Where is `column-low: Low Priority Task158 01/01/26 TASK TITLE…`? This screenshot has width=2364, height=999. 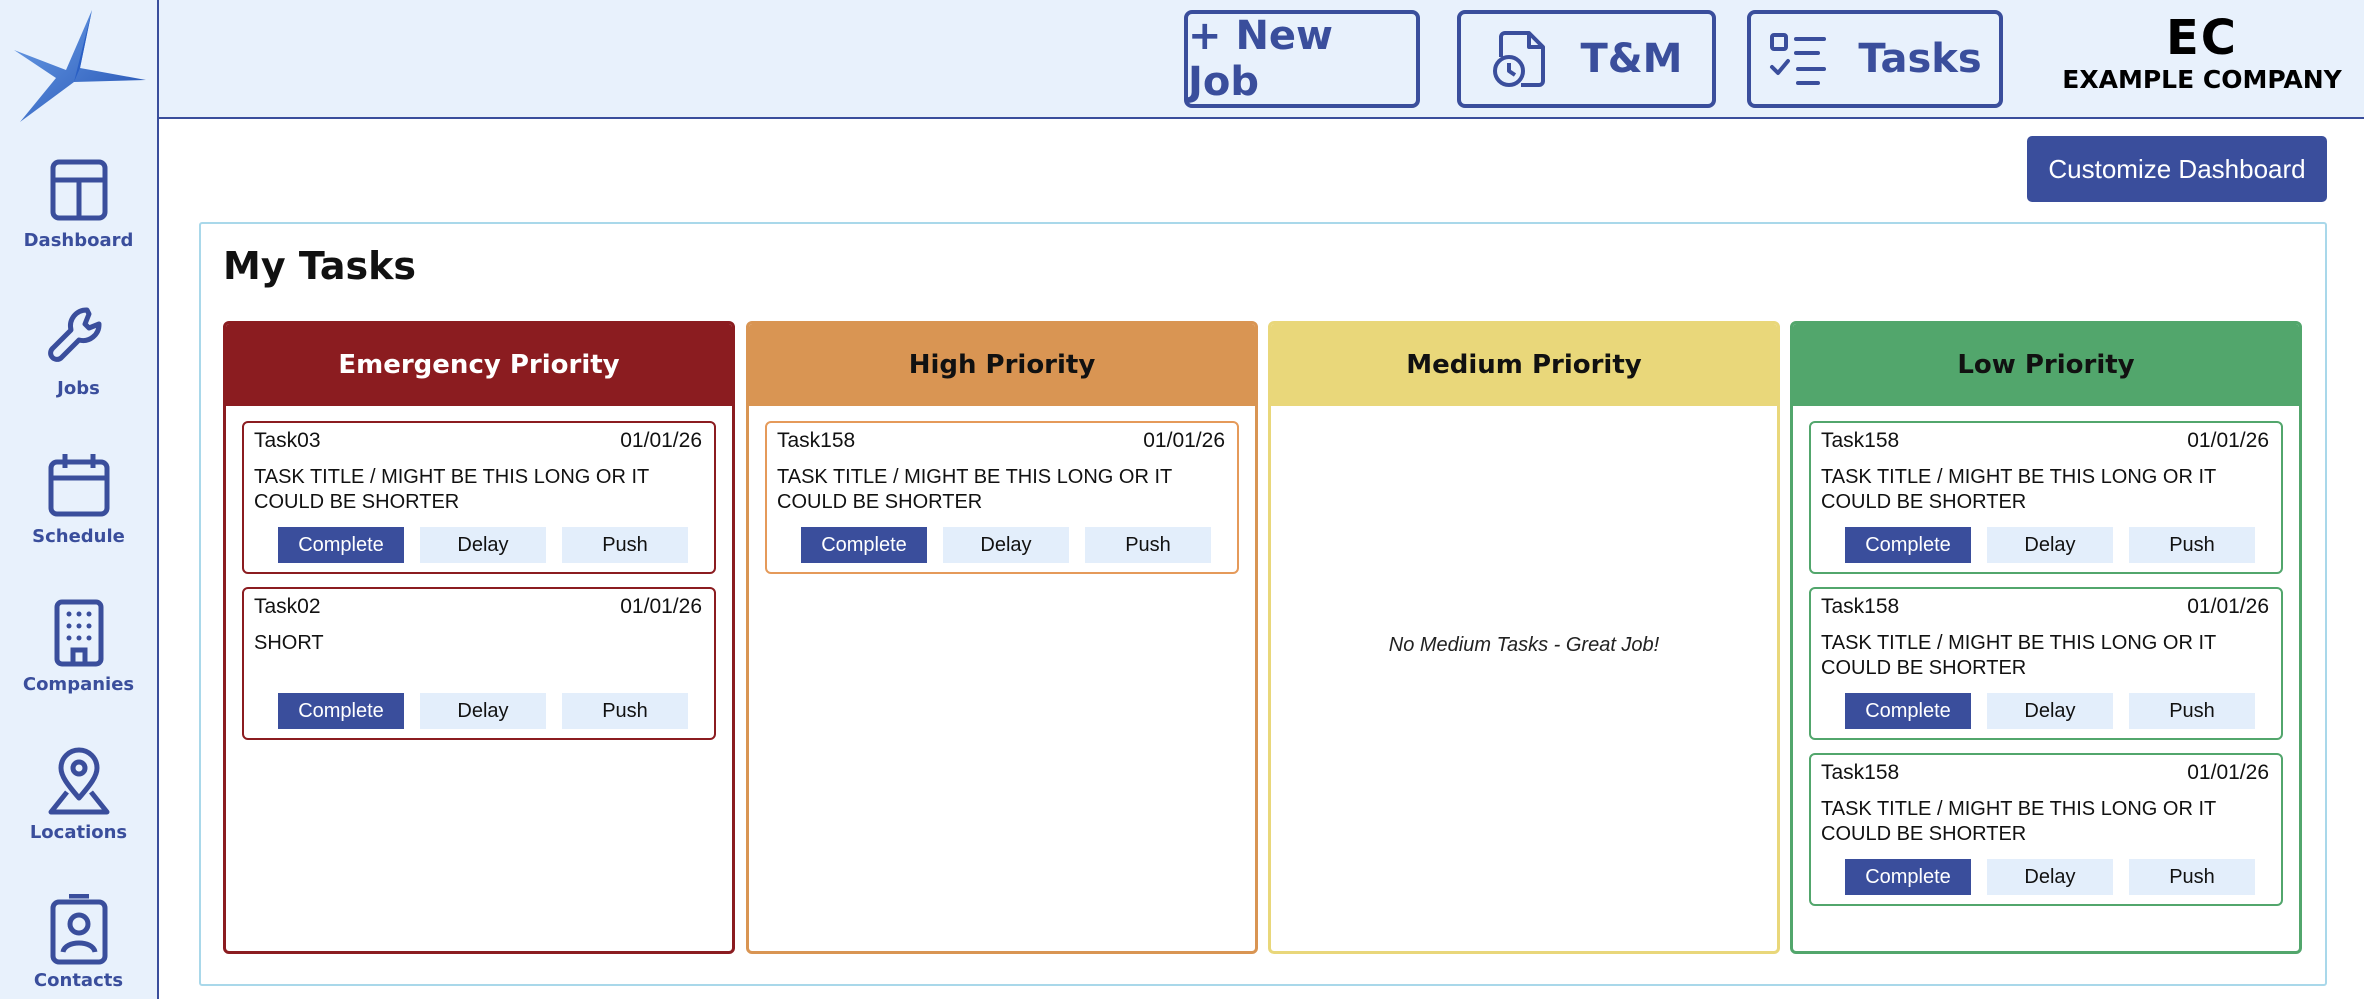
column-low: Low Priority Task158 01/01/26 TASK TITLE… is located at coordinates (2046, 637).